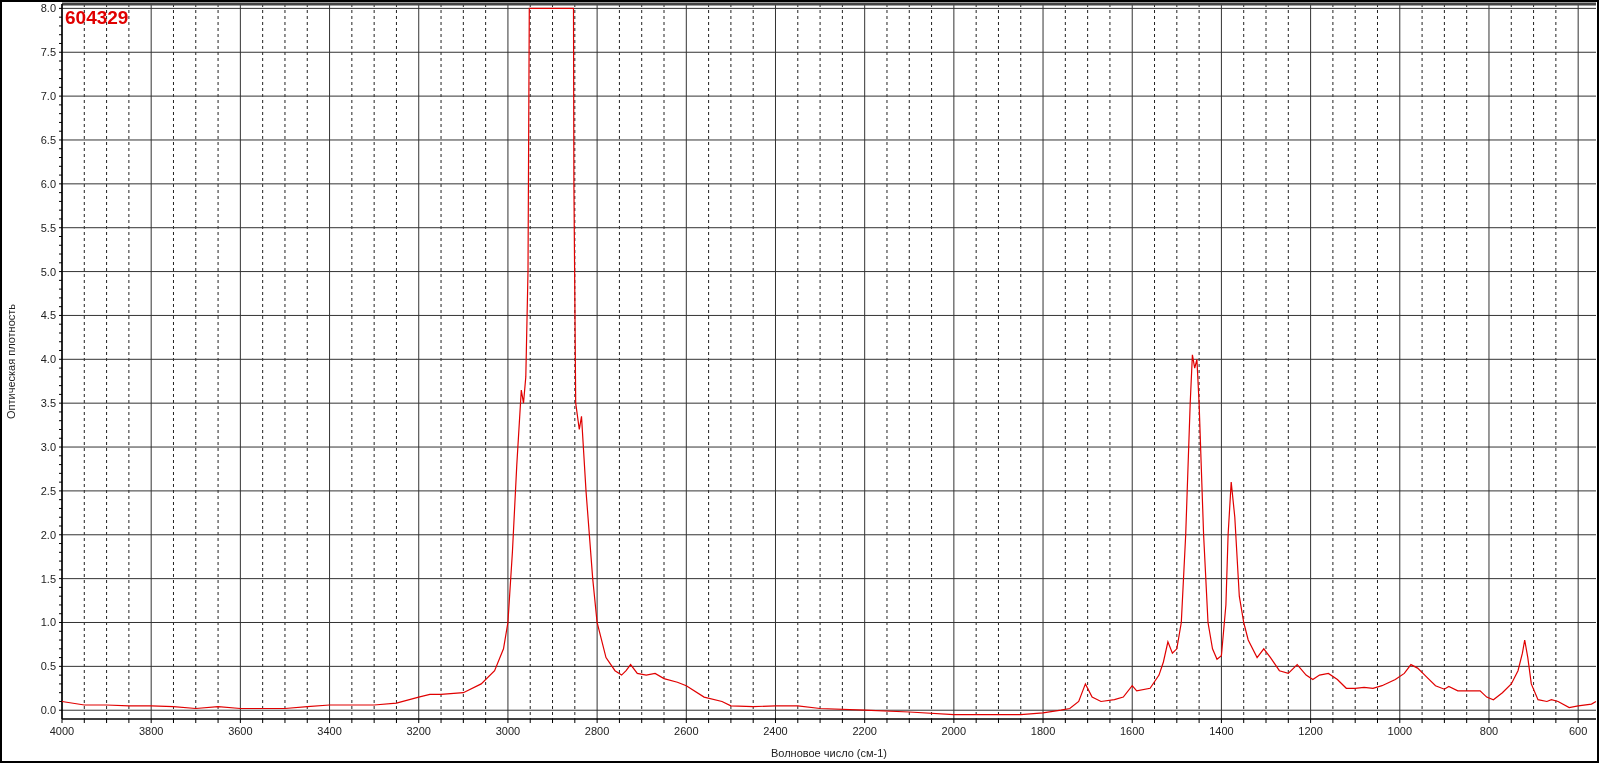  Describe the element at coordinates (1489, 731) in the screenshot. I see `tick-label: 800` at that location.